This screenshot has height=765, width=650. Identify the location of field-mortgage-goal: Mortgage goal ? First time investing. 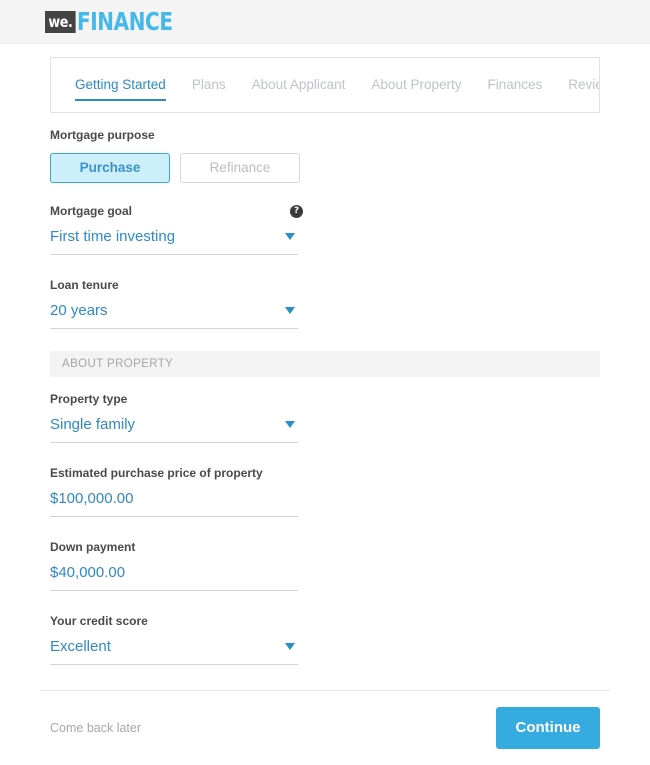
(325, 229).